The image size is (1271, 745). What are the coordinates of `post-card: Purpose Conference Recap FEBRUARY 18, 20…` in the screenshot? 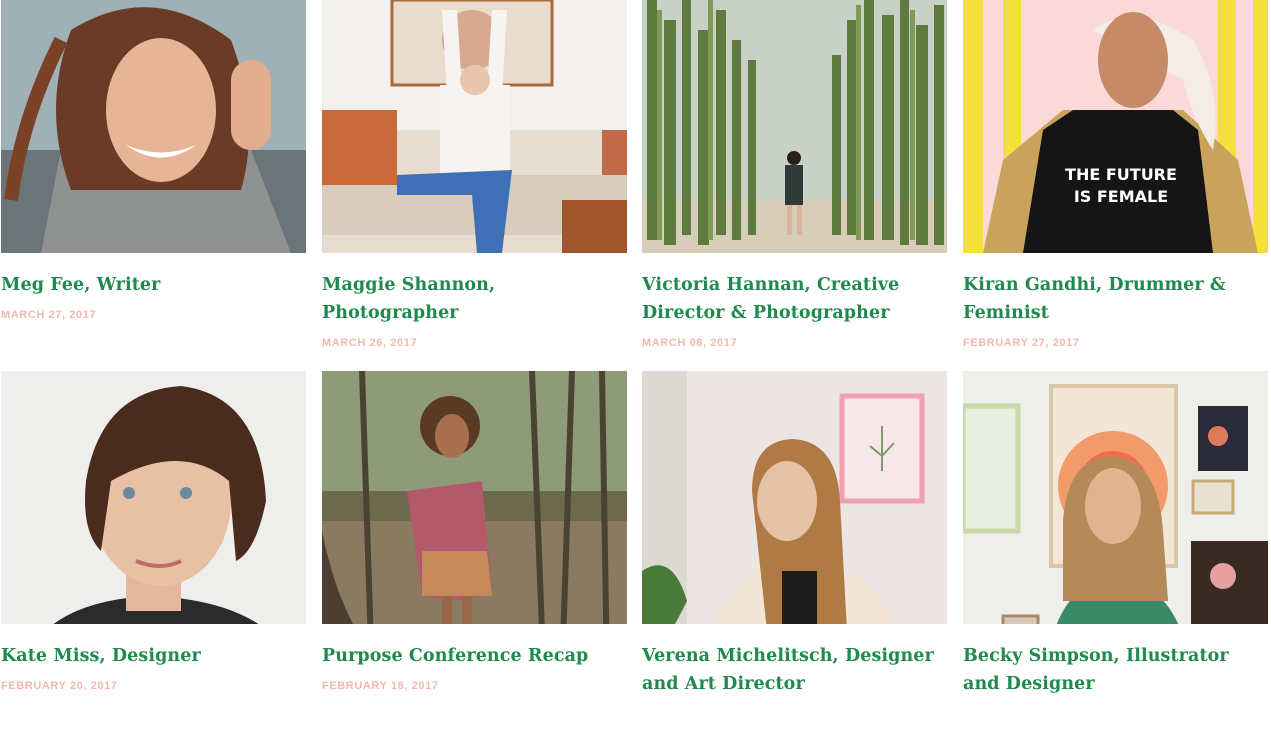 It's located at (474, 531).